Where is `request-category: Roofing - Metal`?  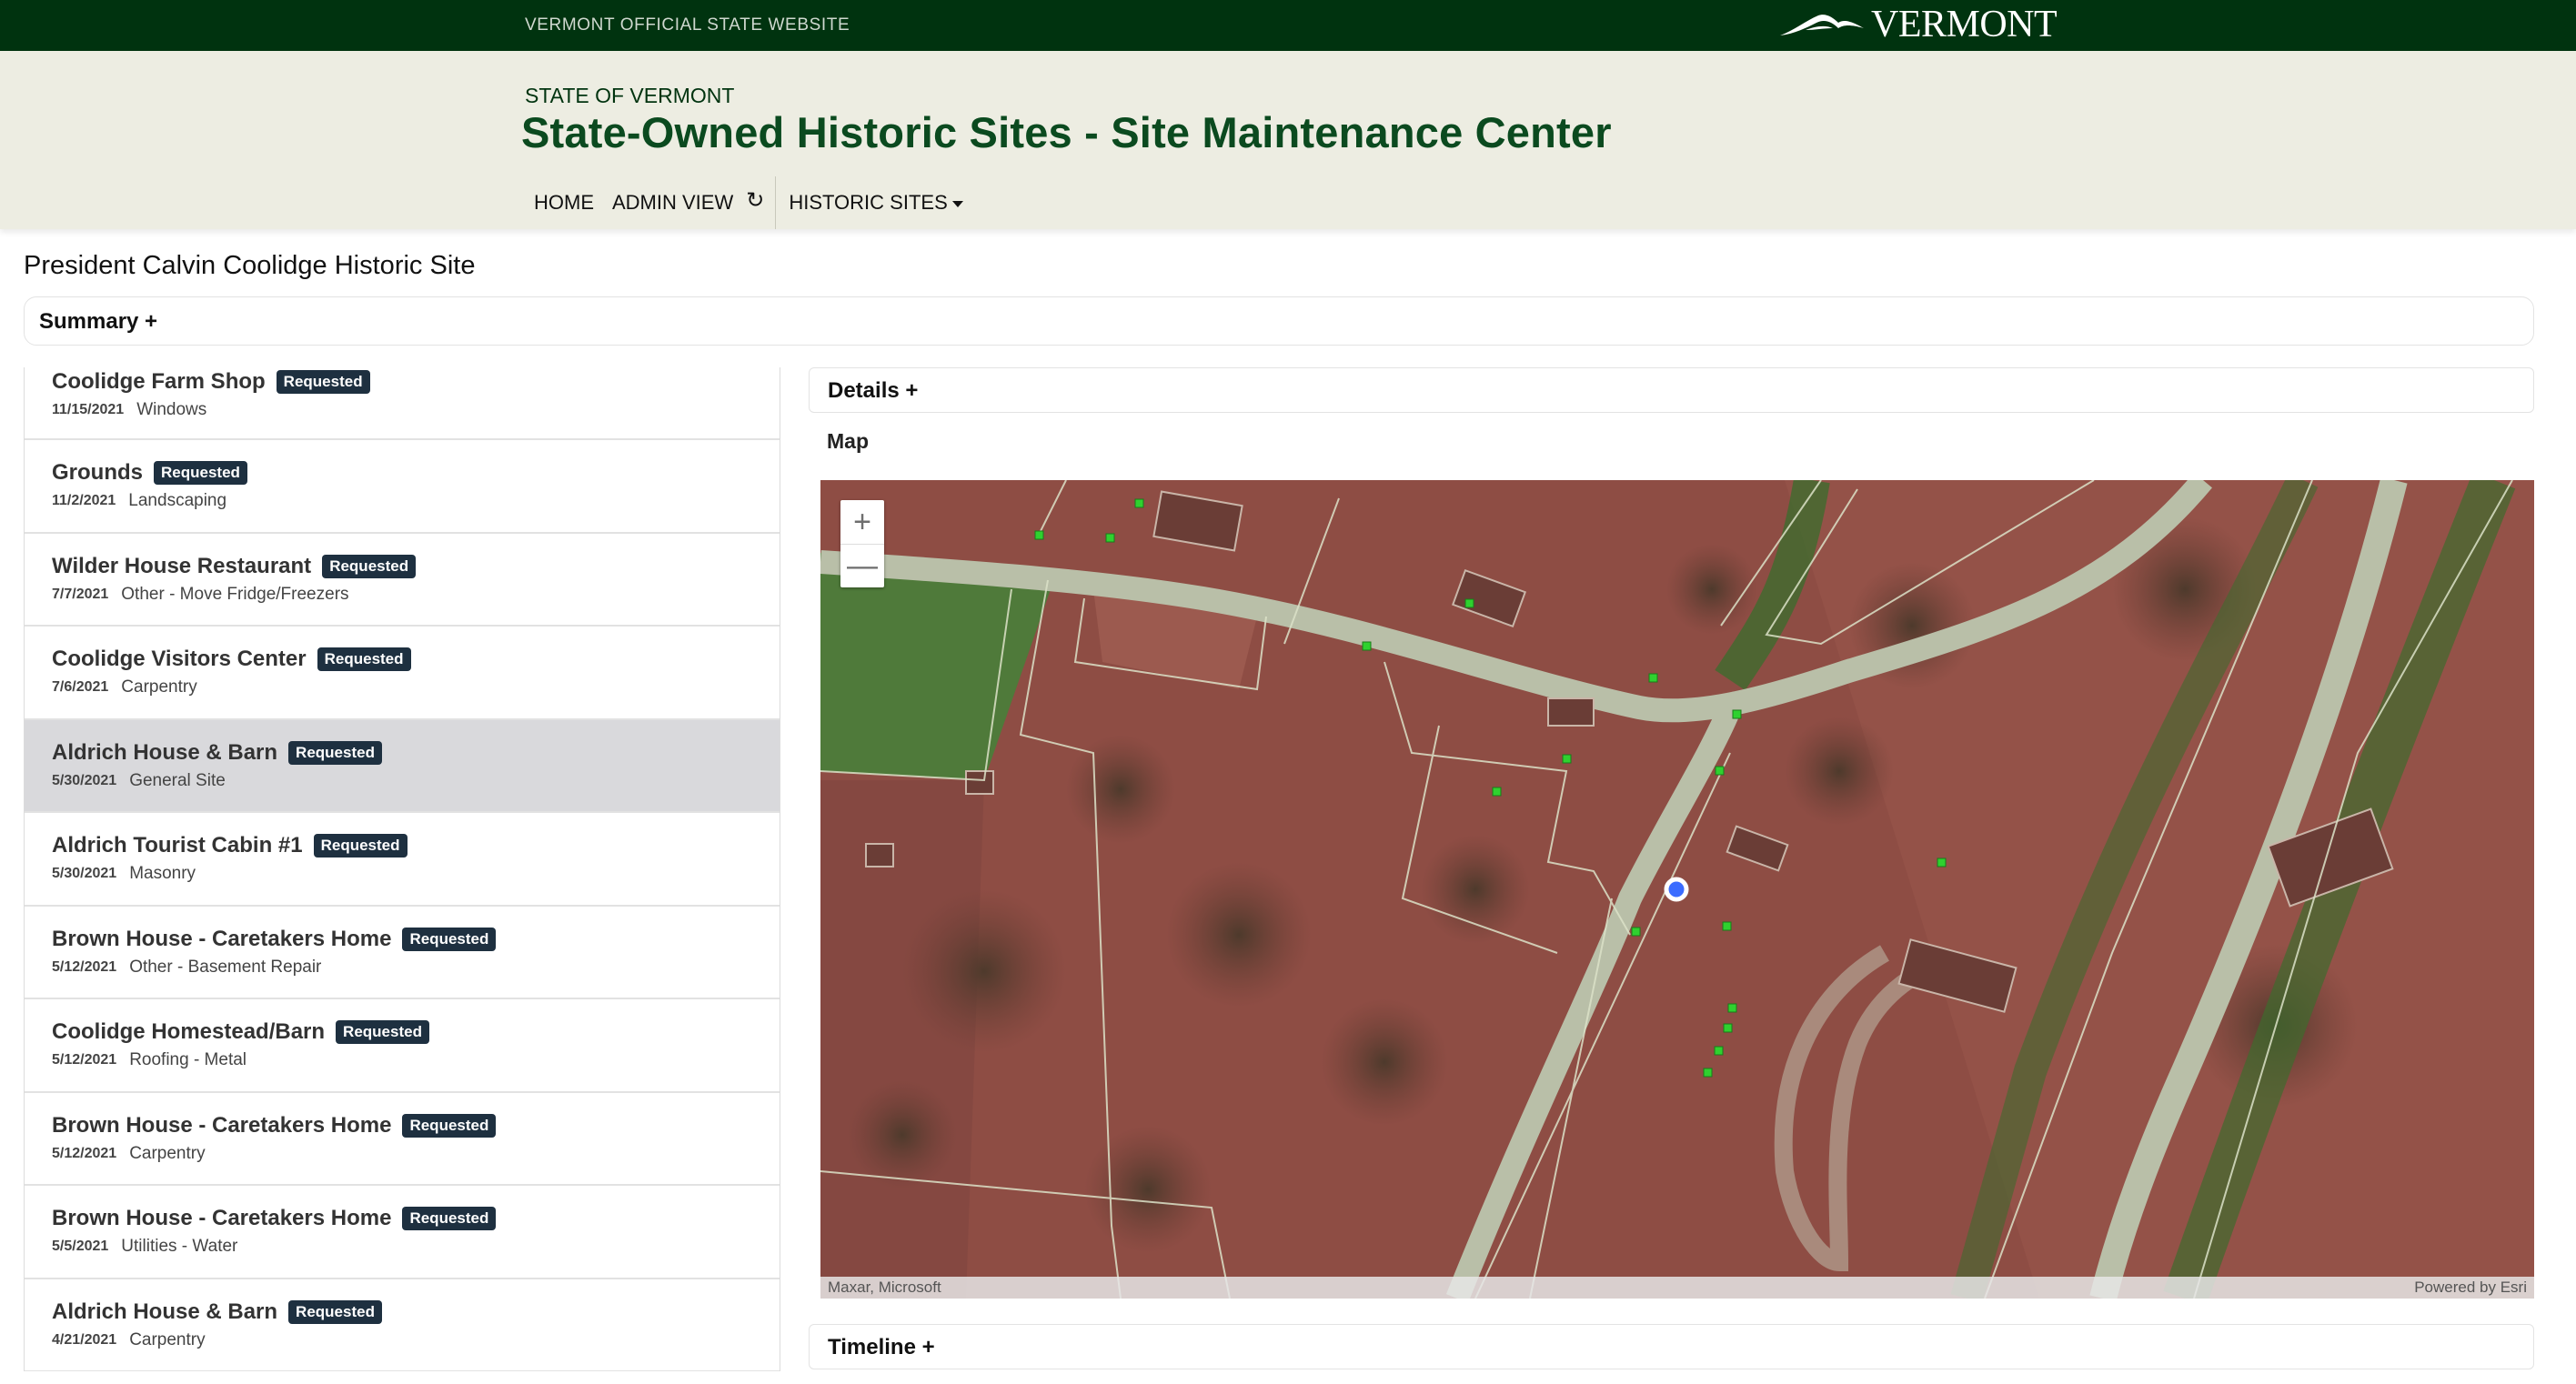
request-category: Roofing - Metal is located at coordinates (188, 1060).